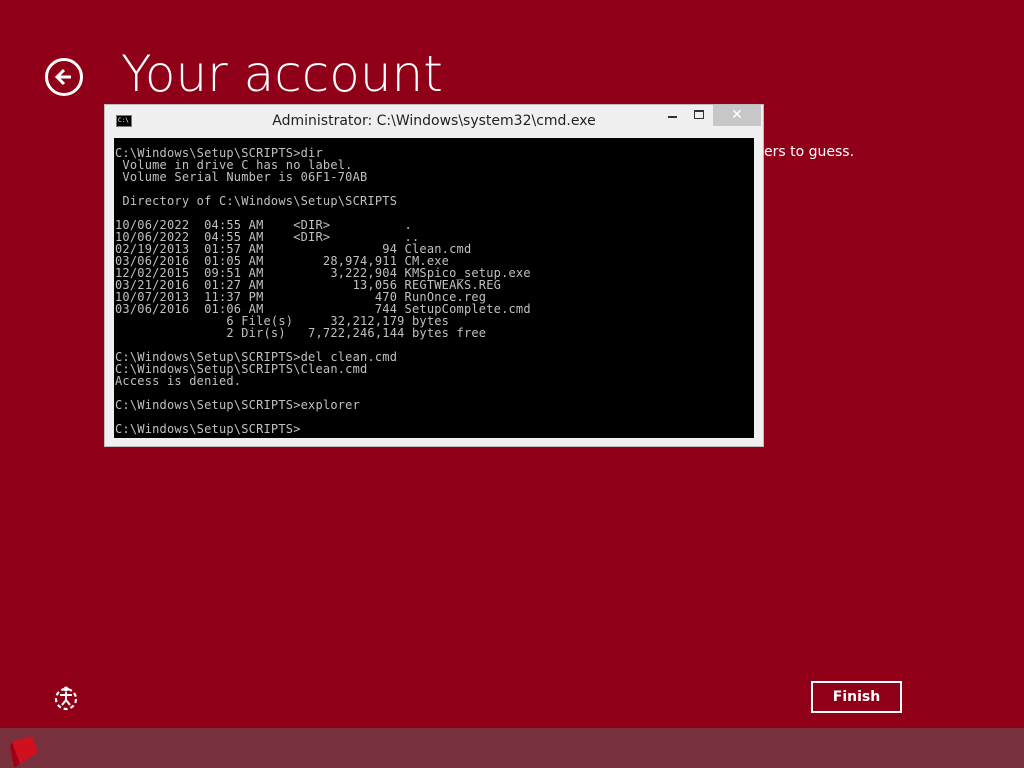 The height and width of the screenshot is (768, 1024). Describe the element at coordinates (856, 697) in the screenshot. I see `finish-button: Finish` at that location.